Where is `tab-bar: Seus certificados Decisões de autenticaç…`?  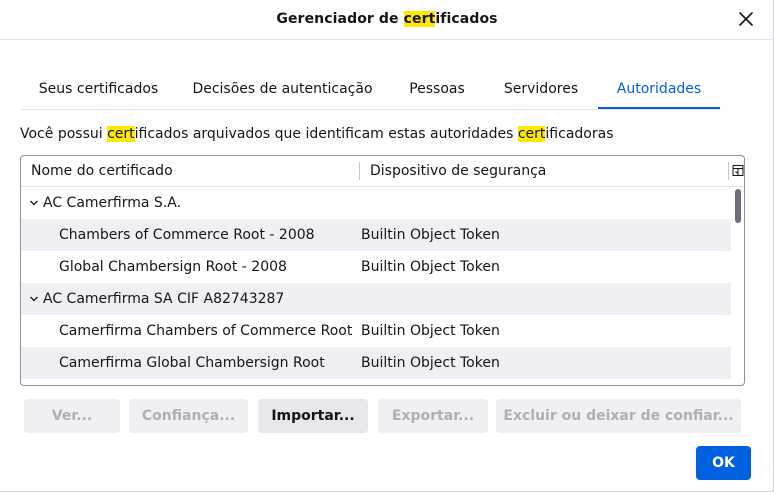 tab-bar: Seus certificados Decisões de autenticaç… is located at coordinates (370, 90).